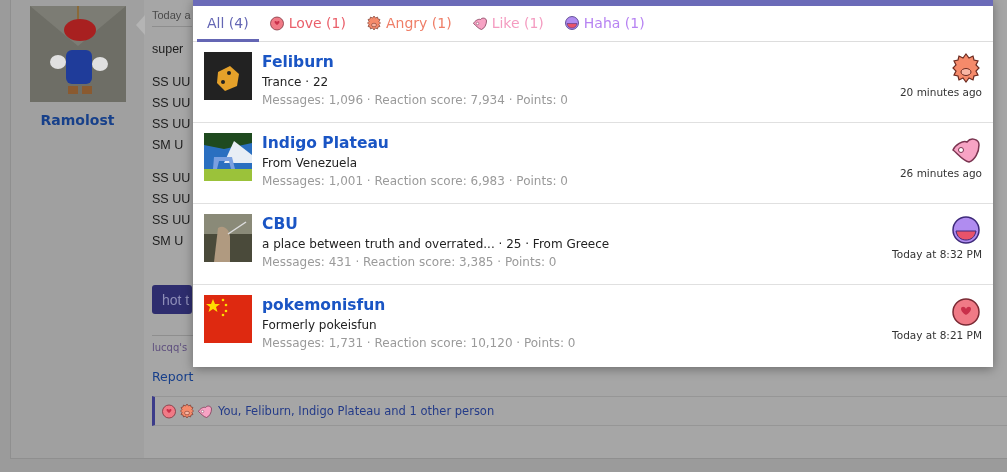  What do you see at coordinates (173, 376) in the screenshot?
I see `report-link: Report` at bounding box center [173, 376].